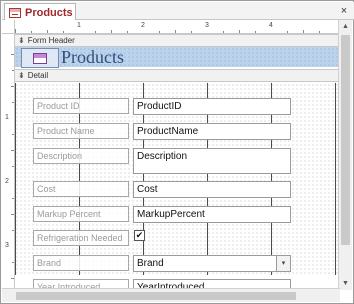  What do you see at coordinates (81, 156) in the screenshot?
I see `label-description: Description` at bounding box center [81, 156].